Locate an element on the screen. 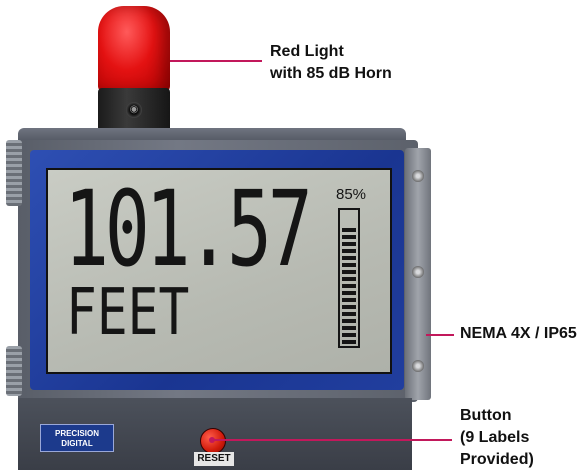 The image size is (587, 472). button-callout-line1: Button is located at coordinates (486, 415).